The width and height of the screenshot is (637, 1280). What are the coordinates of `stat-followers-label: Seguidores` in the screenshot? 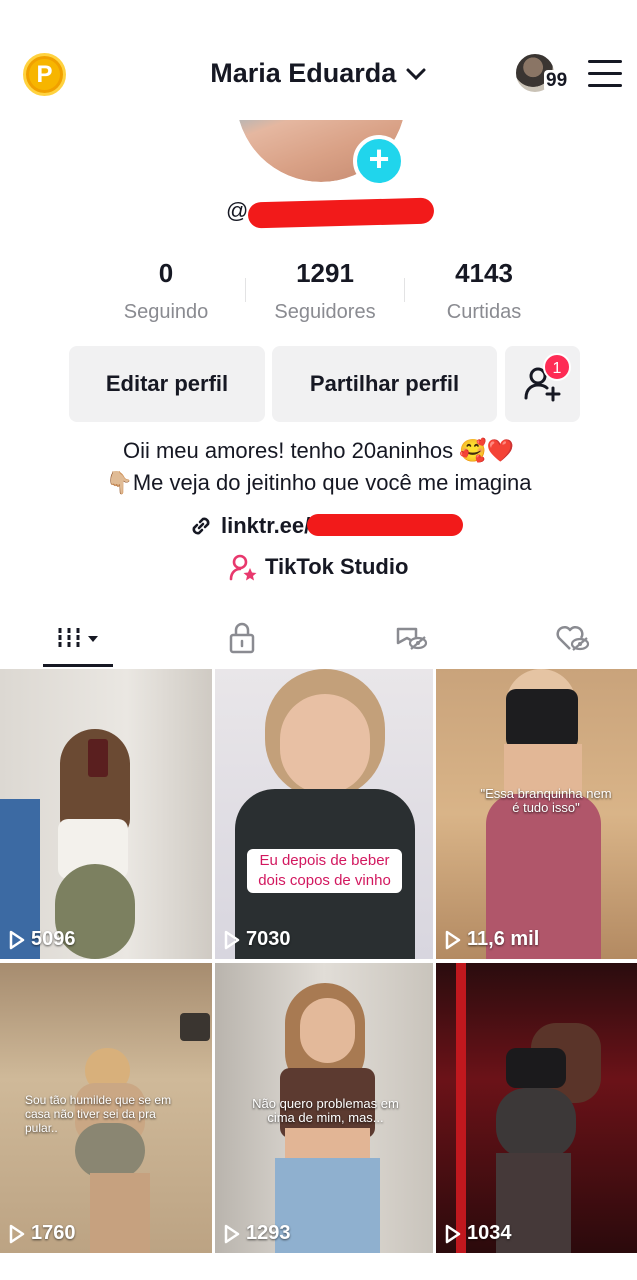 It's located at (325, 312).